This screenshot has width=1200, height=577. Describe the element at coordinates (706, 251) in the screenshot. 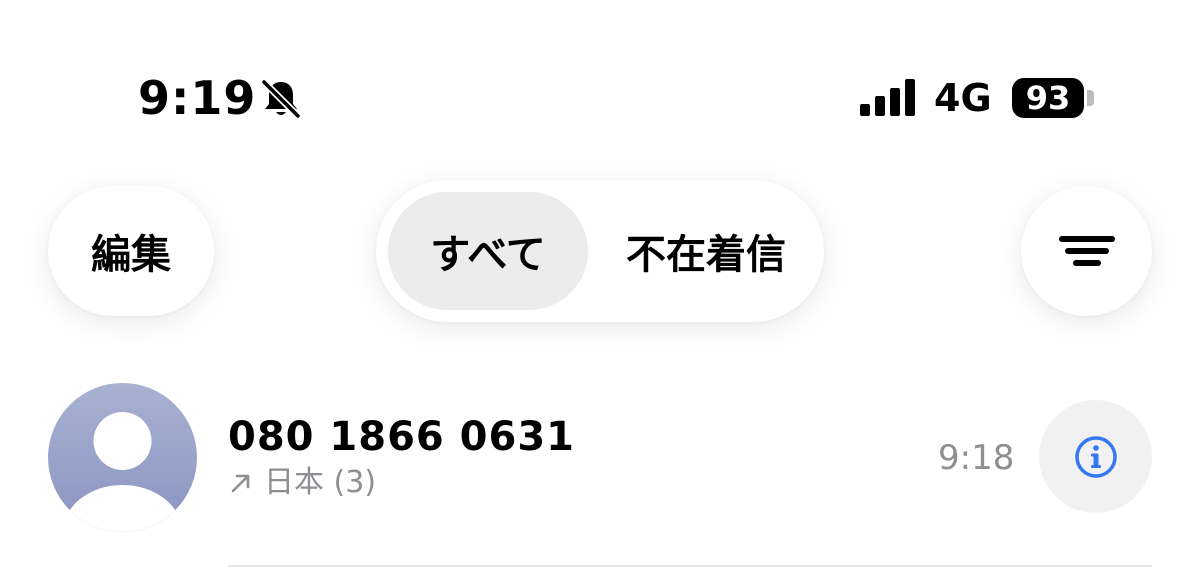

I see `segment-missed: 不在着信` at that location.